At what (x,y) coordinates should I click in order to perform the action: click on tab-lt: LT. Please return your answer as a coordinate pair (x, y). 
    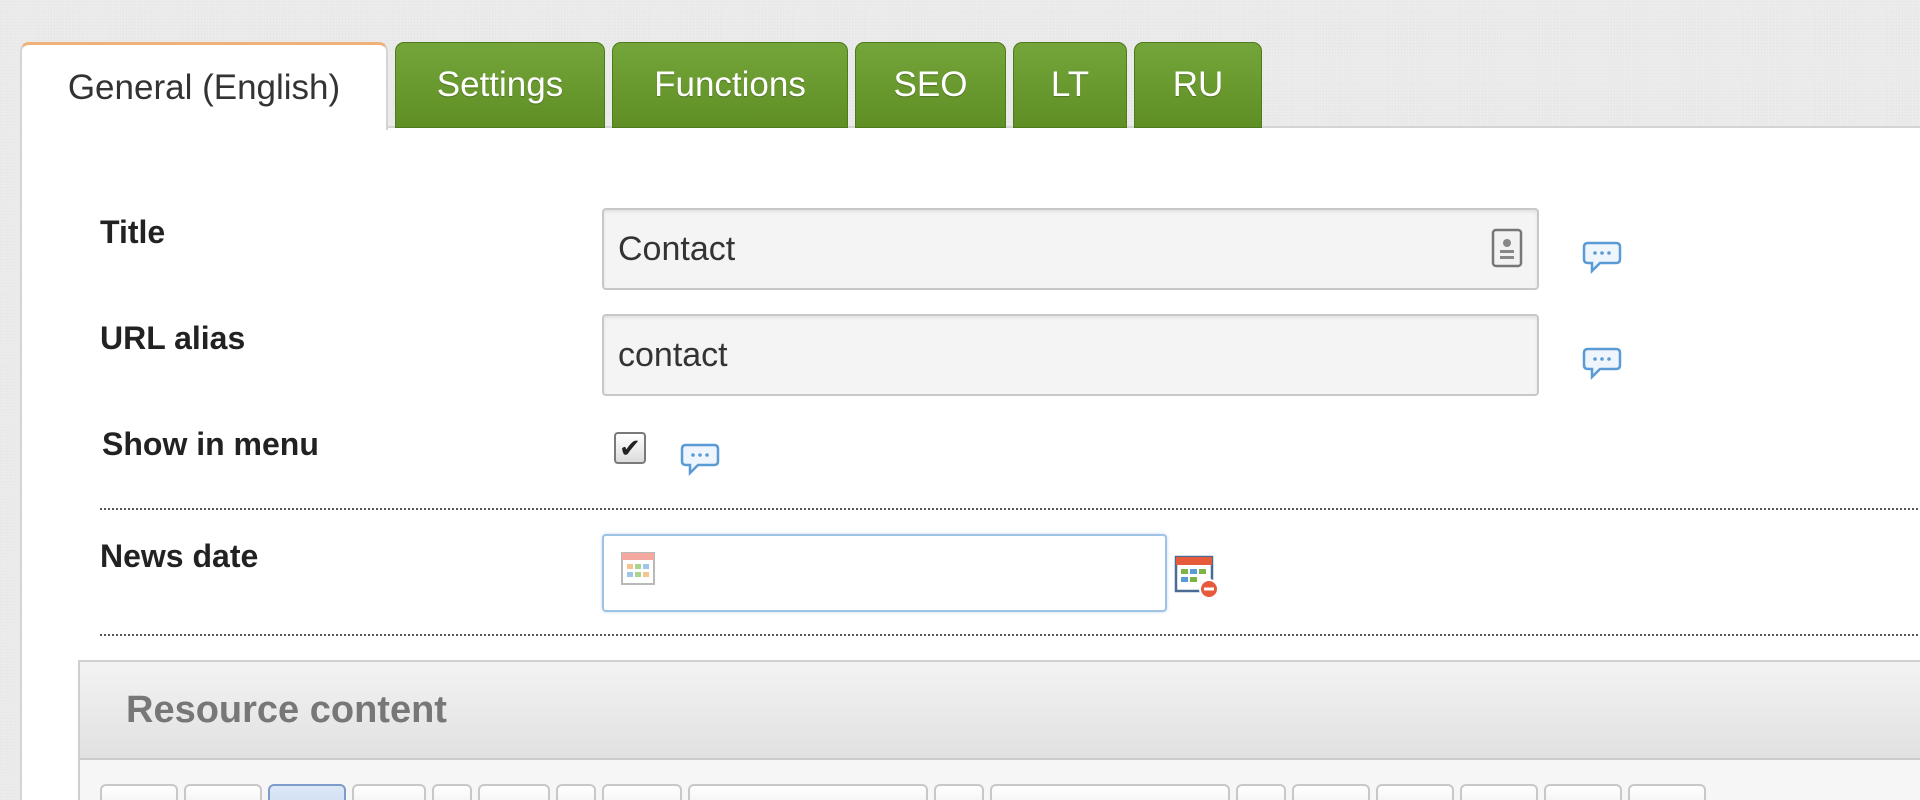
    Looking at the image, I should click on (1070, 85).